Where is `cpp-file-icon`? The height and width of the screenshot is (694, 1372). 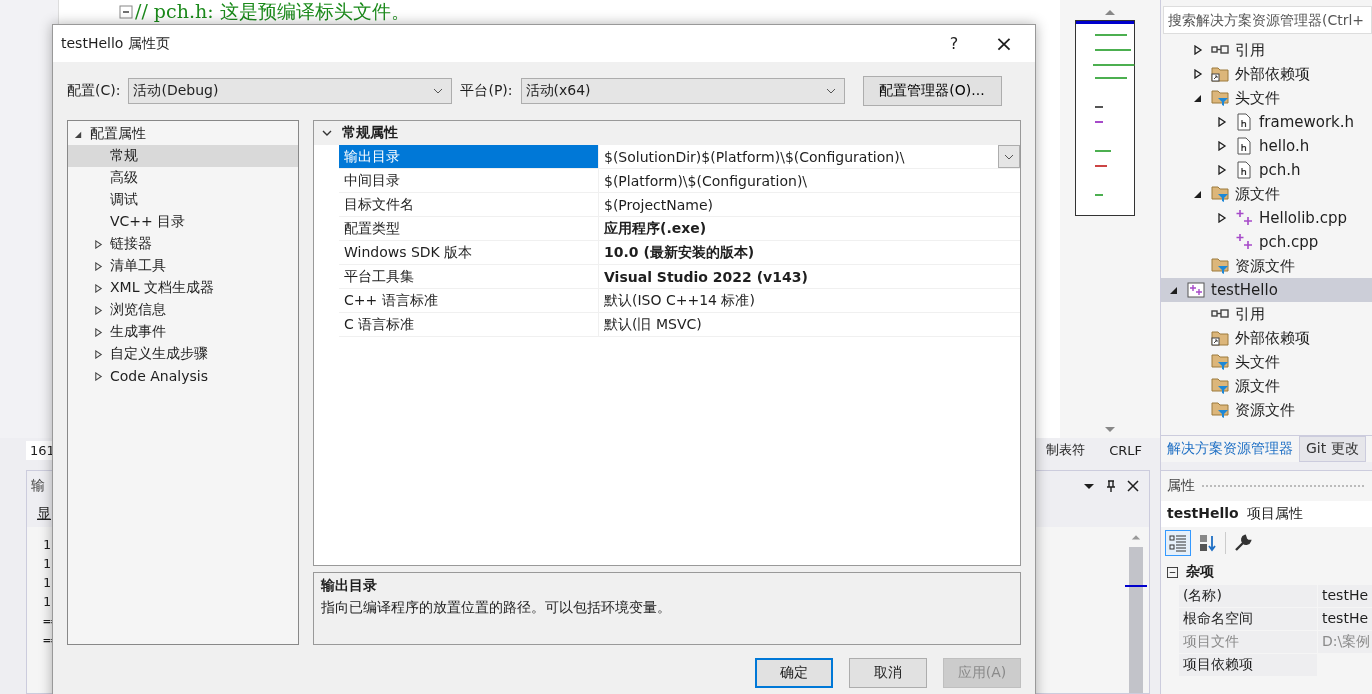
cpp-file-icon is located at coordinates (1244, 242).